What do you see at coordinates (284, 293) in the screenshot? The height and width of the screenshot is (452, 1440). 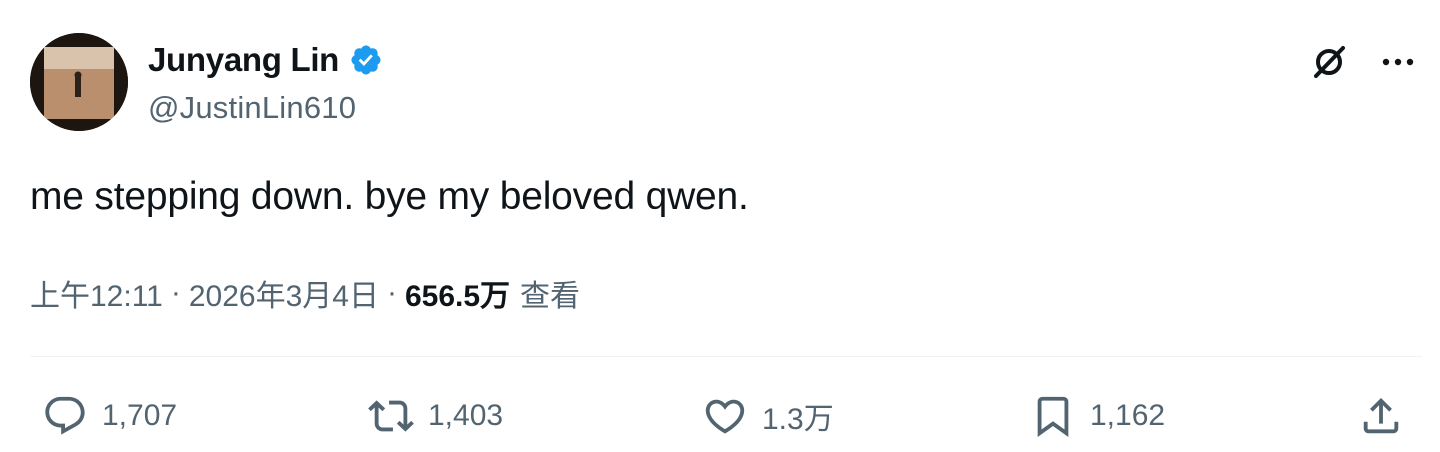 I see `tweet-date: 2026年3月4日` at bounding box center [284, 293].